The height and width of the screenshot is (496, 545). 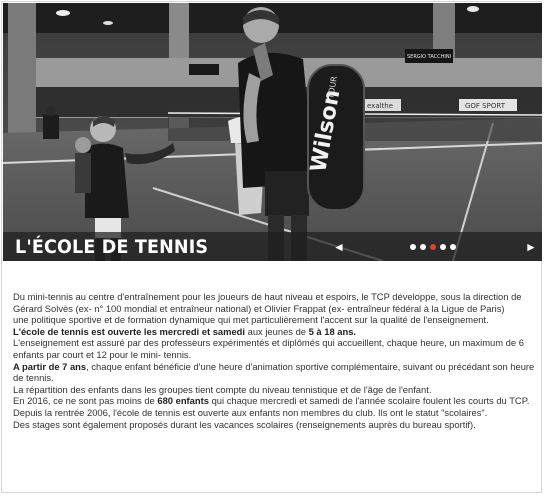 What do you see at coordinates (380, 106) in the screenshot?
I see `svg-text: exalthe` at bounding box center [380, 106].